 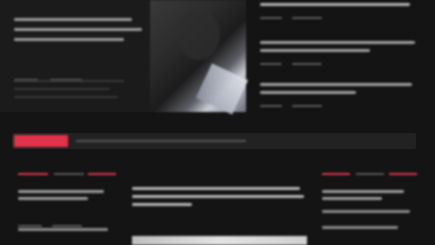 What do you see at coordinates (219, 204) in the screenshot?
I see `feature-title` at bounding box center [219, 204].